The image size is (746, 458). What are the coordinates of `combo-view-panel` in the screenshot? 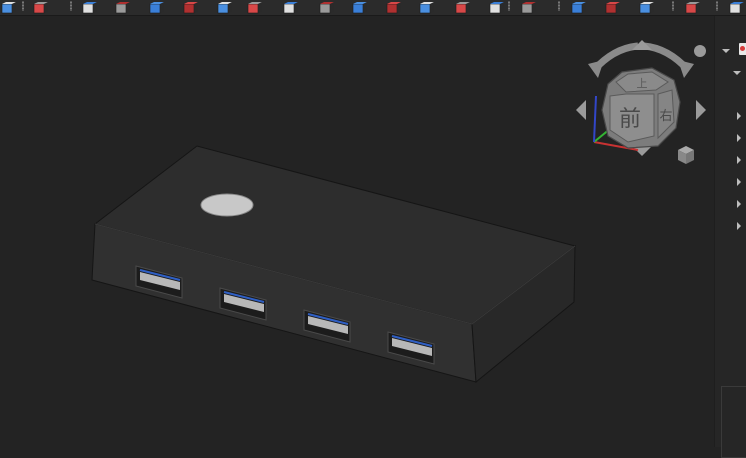 It's located at (730, 237).